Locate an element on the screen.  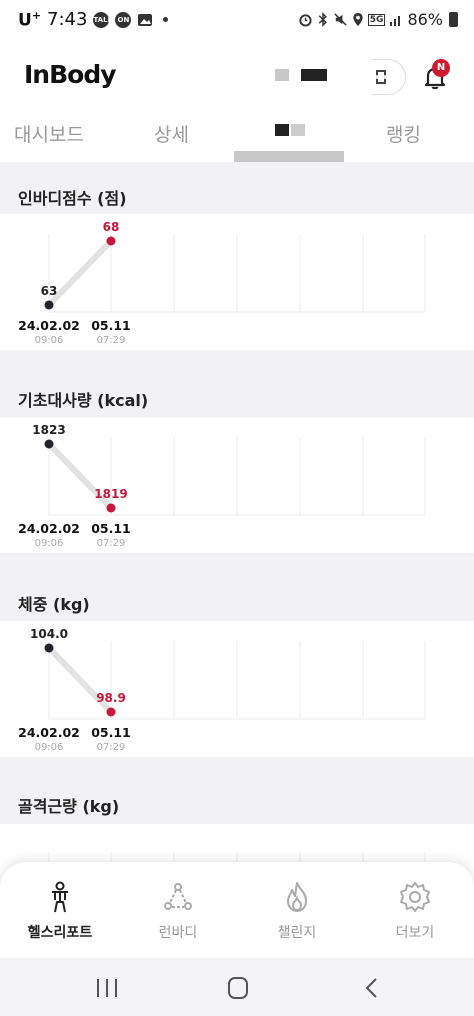
section-title-skeletal-muscle: 골격근량 (kg) is located at coordinates (69, 806).